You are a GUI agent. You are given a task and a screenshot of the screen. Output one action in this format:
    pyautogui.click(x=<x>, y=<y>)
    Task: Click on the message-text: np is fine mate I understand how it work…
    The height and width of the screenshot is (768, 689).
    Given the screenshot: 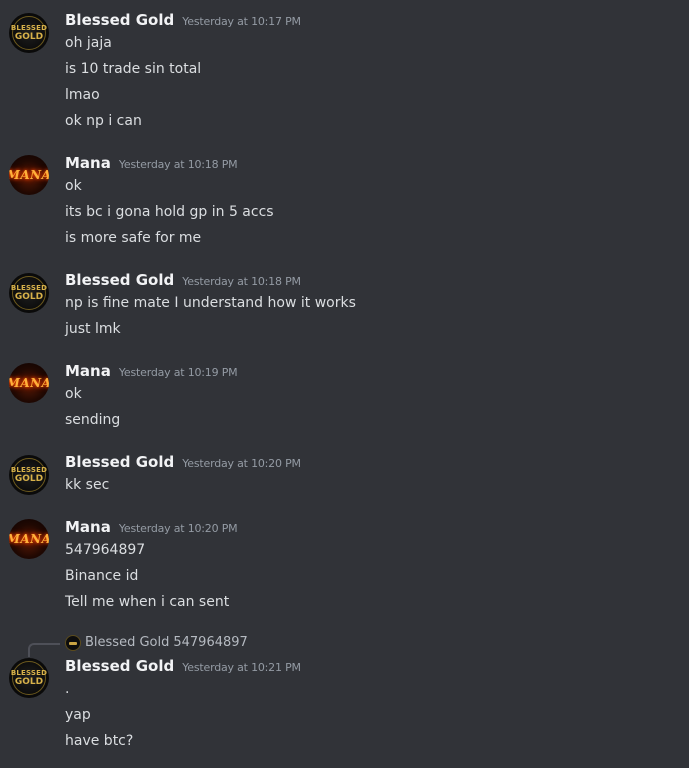 What is the action you would take?
    pyautogui.click(x=210, y=303)
    